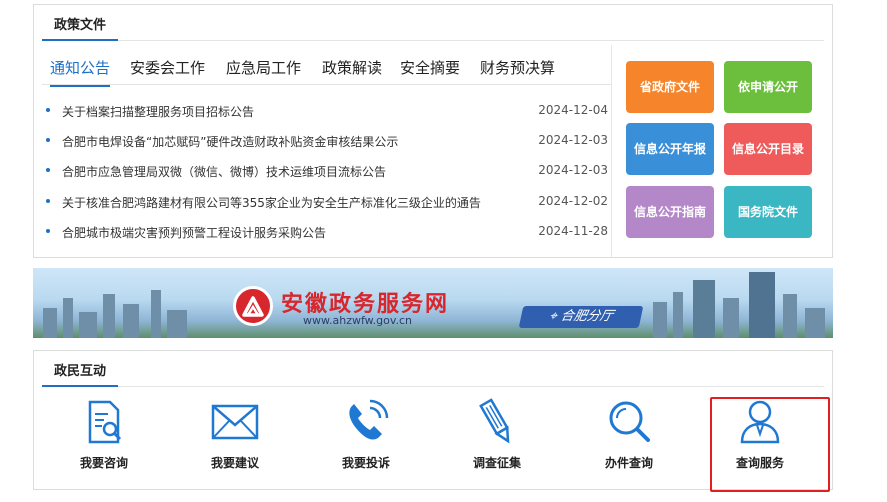 This screenshot has width=887, height=502. I want to click on news-date: 2024-11-28, so click(573, 231).